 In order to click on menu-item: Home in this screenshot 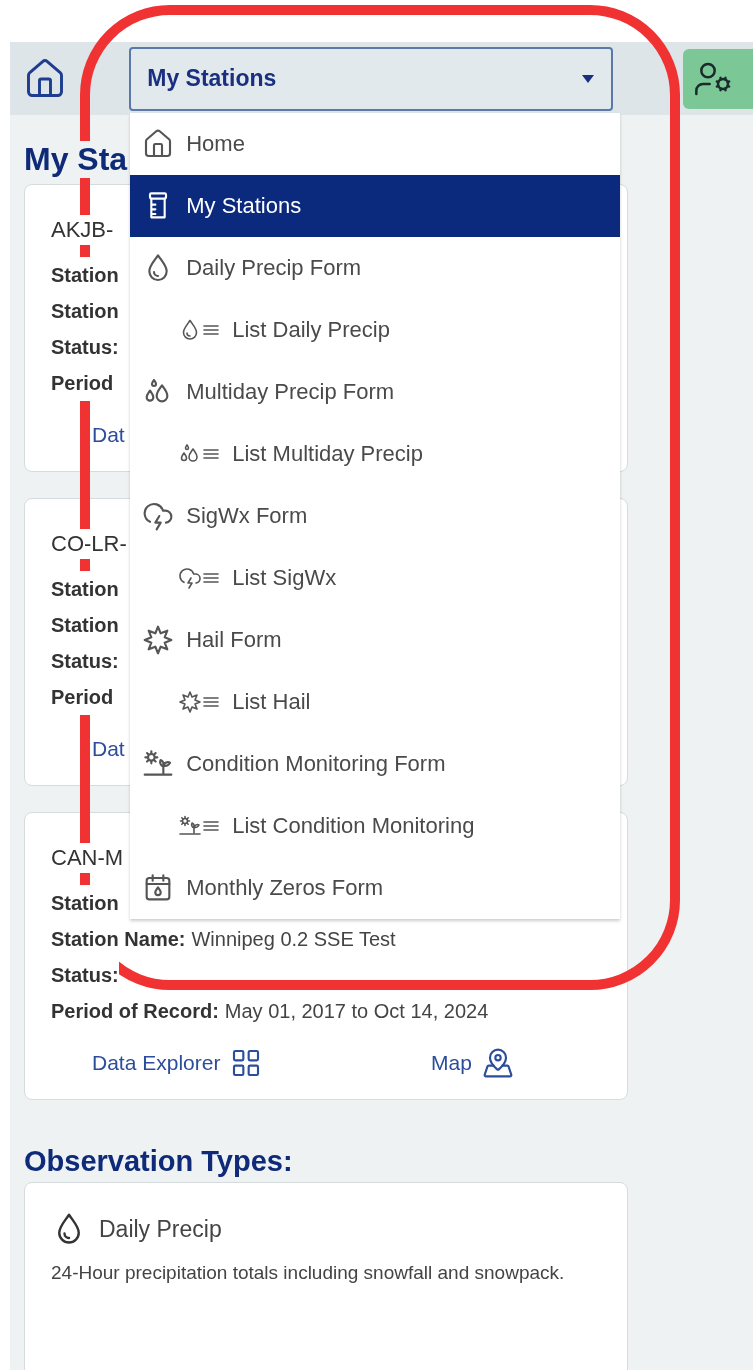, I will do `click(375, 143)`.